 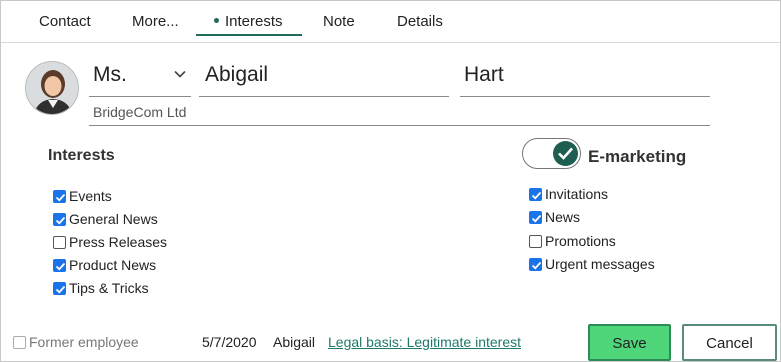 I want to click on e-marketing-toggle, so click(x=551, y=153).